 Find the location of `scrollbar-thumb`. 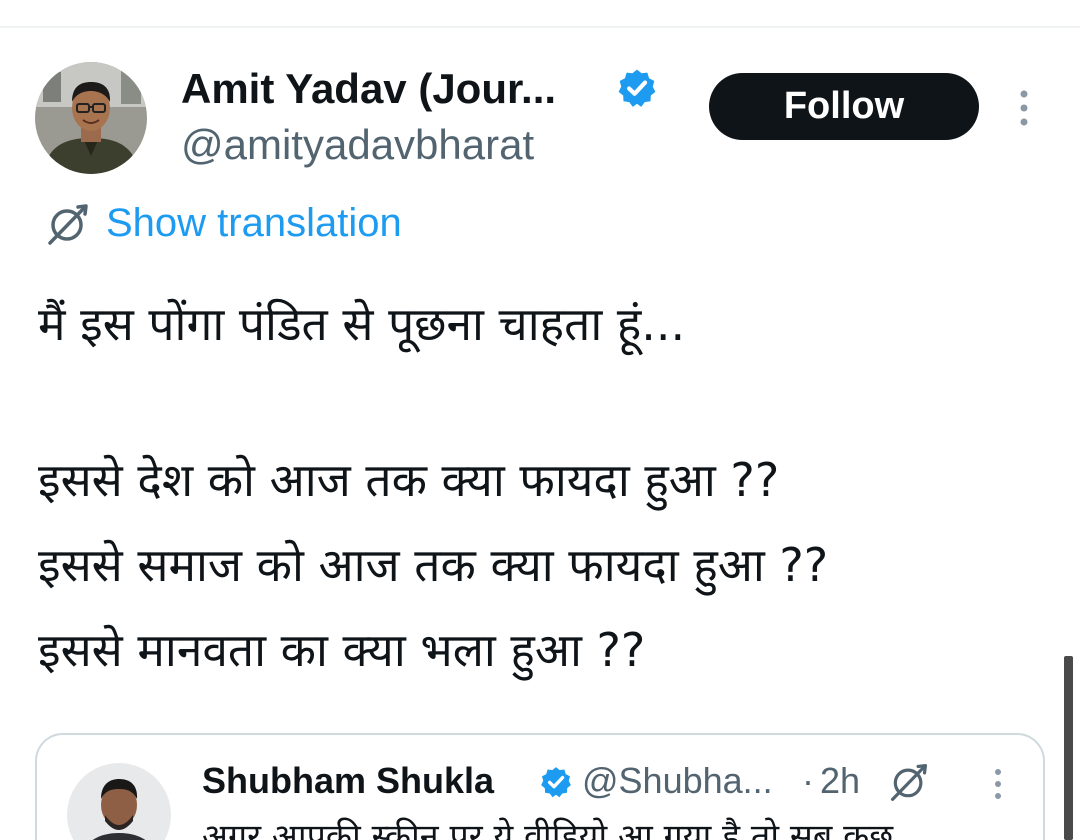

scrollbar-thumb is located at coordinates (1068, 748).